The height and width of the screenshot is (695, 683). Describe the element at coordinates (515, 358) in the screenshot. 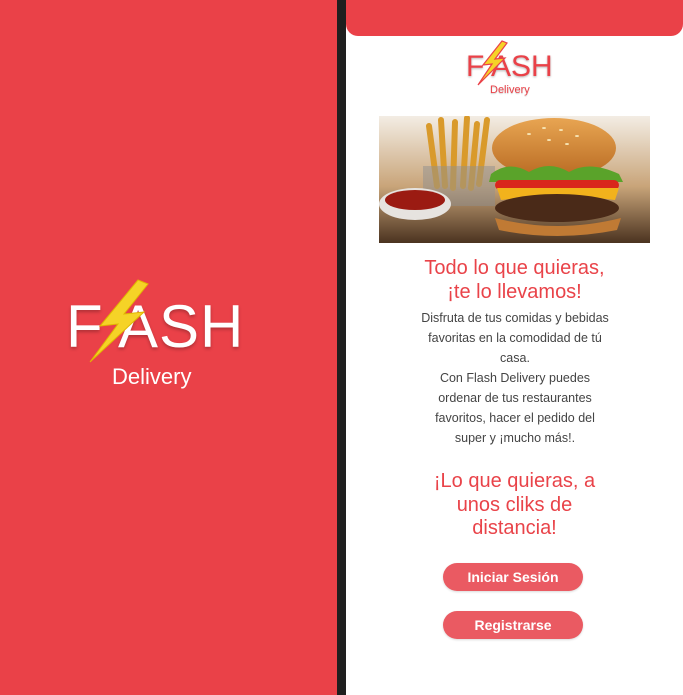

I see `description-line: casa.` at that location.